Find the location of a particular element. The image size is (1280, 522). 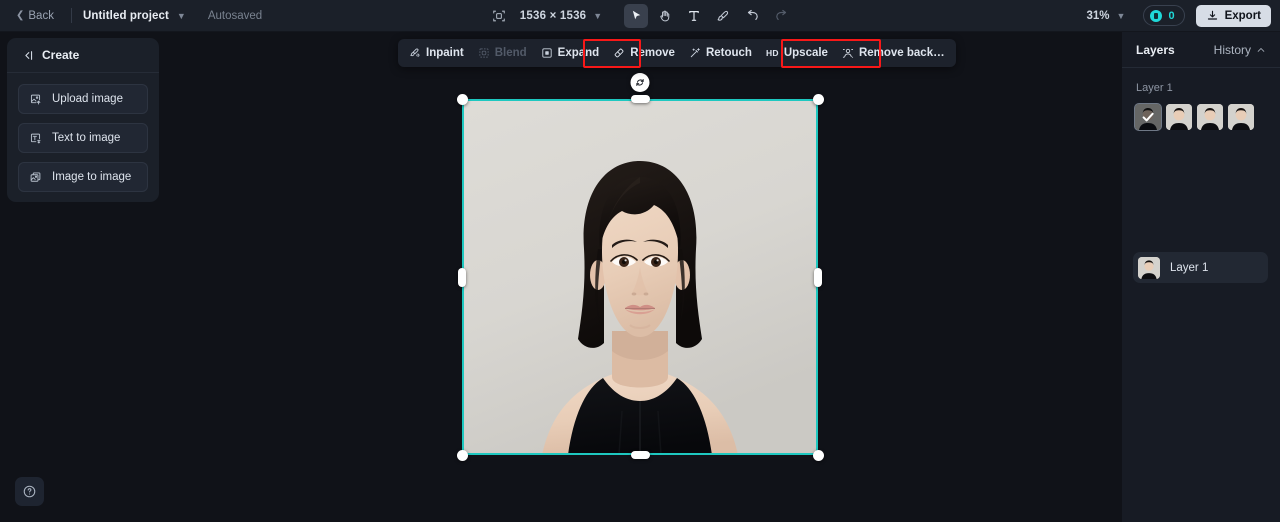

chevron-left-icon: ❮ is located at coordinates (20, 15).